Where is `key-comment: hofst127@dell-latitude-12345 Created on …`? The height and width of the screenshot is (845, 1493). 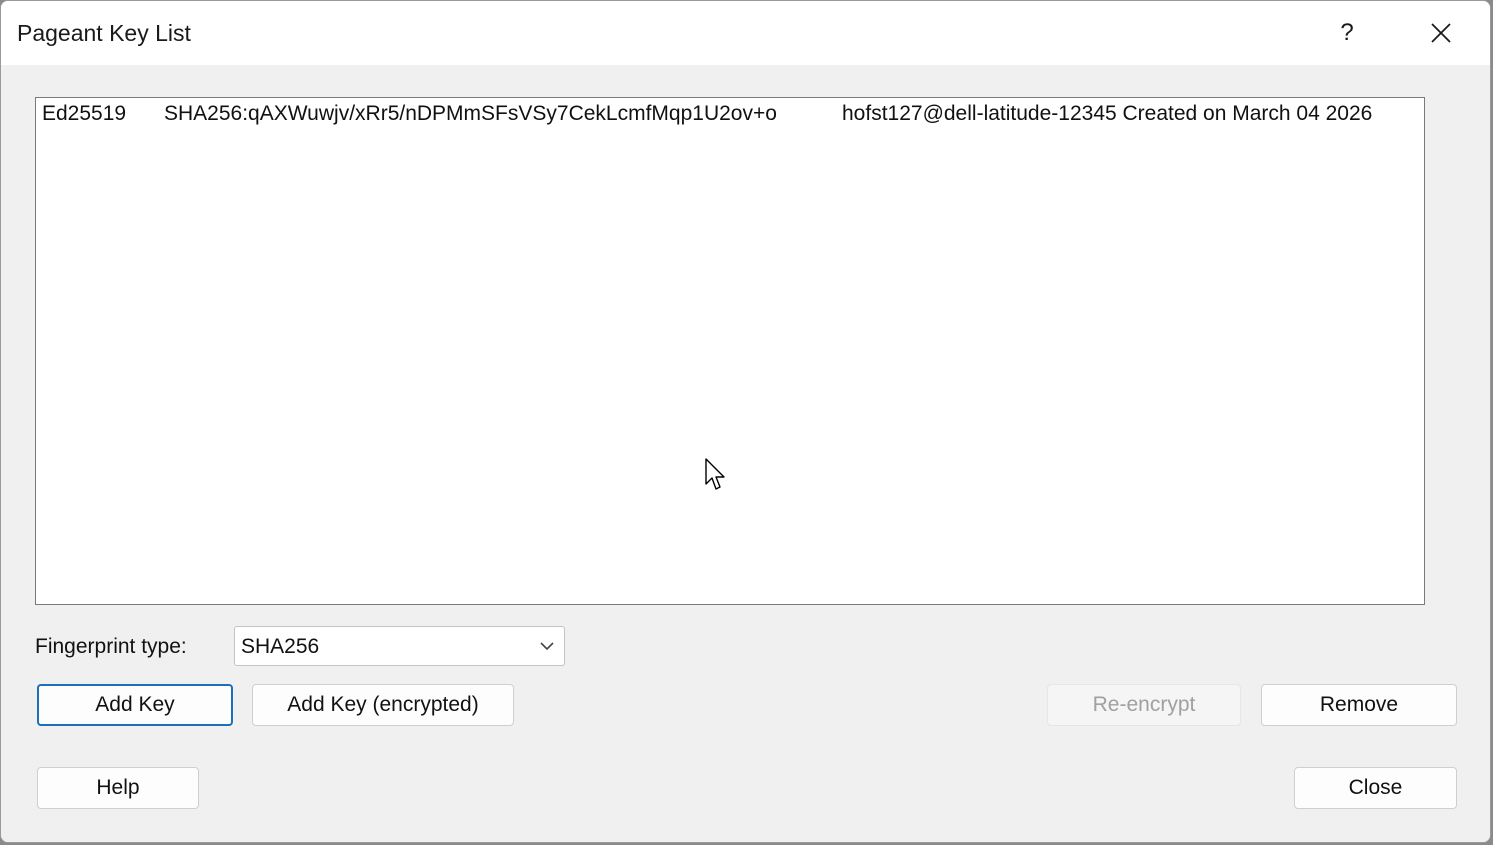 key-comment: hofst127@dell-latitude-12345 Created on … is located at coordinates (1107, 113).